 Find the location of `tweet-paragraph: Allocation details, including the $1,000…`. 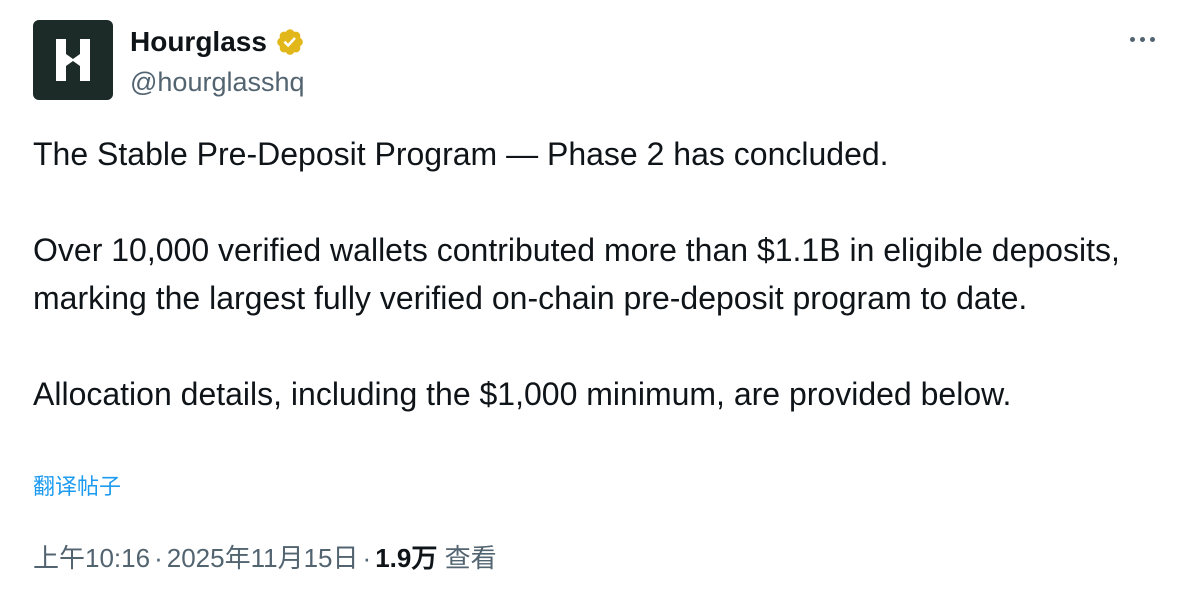

tweet-paragraph: Allocation details, including the $1,000… is located at coordinates (522, 394).